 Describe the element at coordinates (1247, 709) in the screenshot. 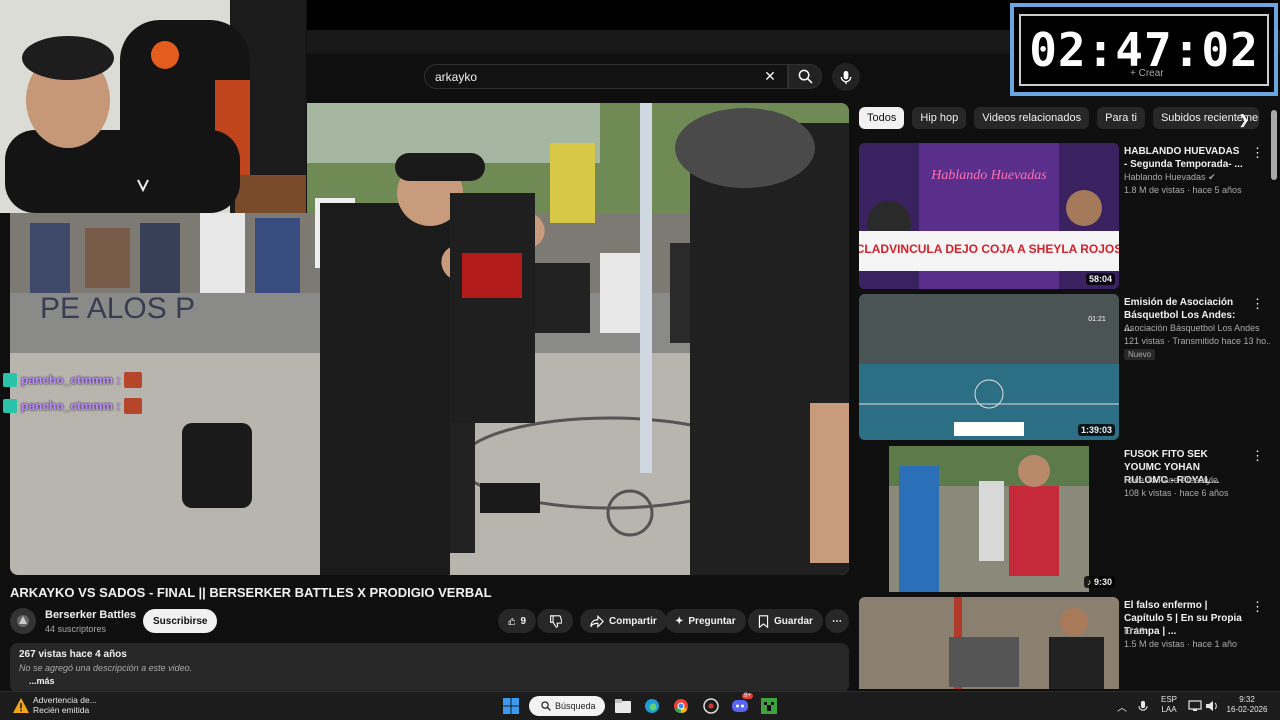

I see `clock-date: 16-02-2026` at that location.